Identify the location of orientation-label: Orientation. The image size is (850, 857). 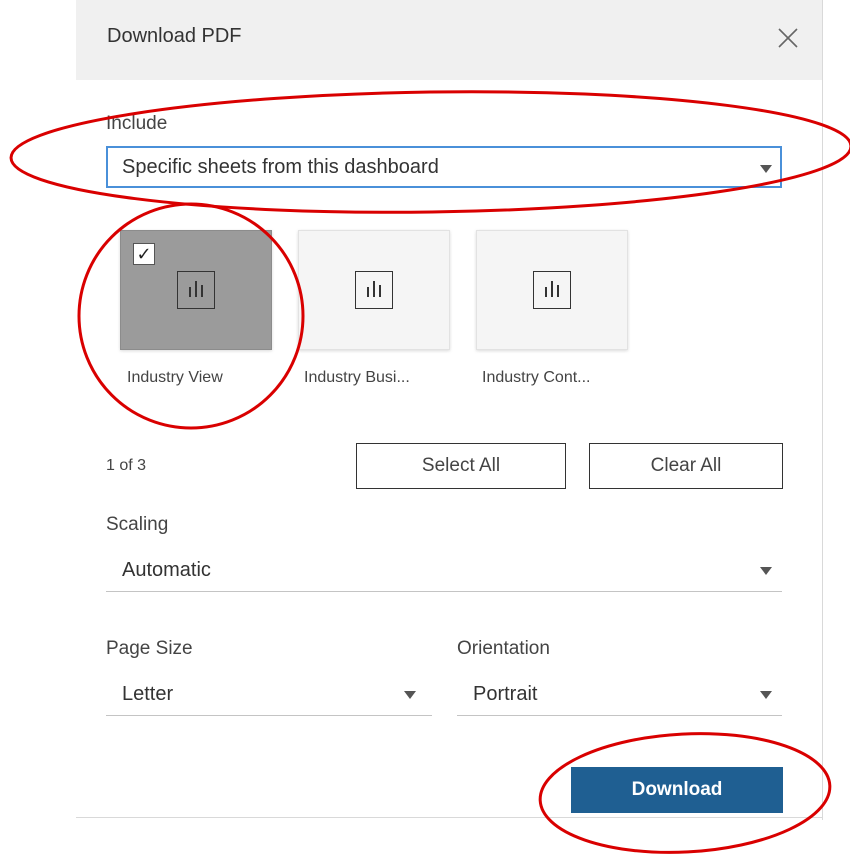
(503, 648).